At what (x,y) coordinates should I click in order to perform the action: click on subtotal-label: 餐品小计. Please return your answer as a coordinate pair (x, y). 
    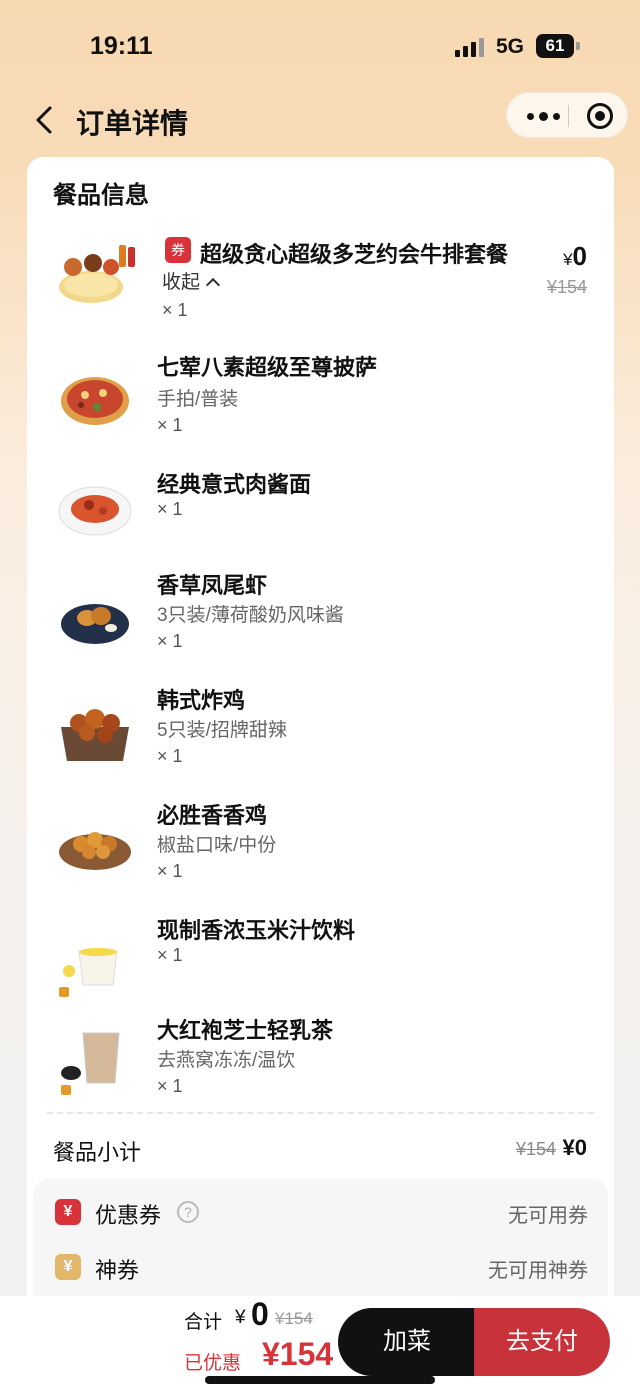
    Looking at the image, I should click on (97, 1152).